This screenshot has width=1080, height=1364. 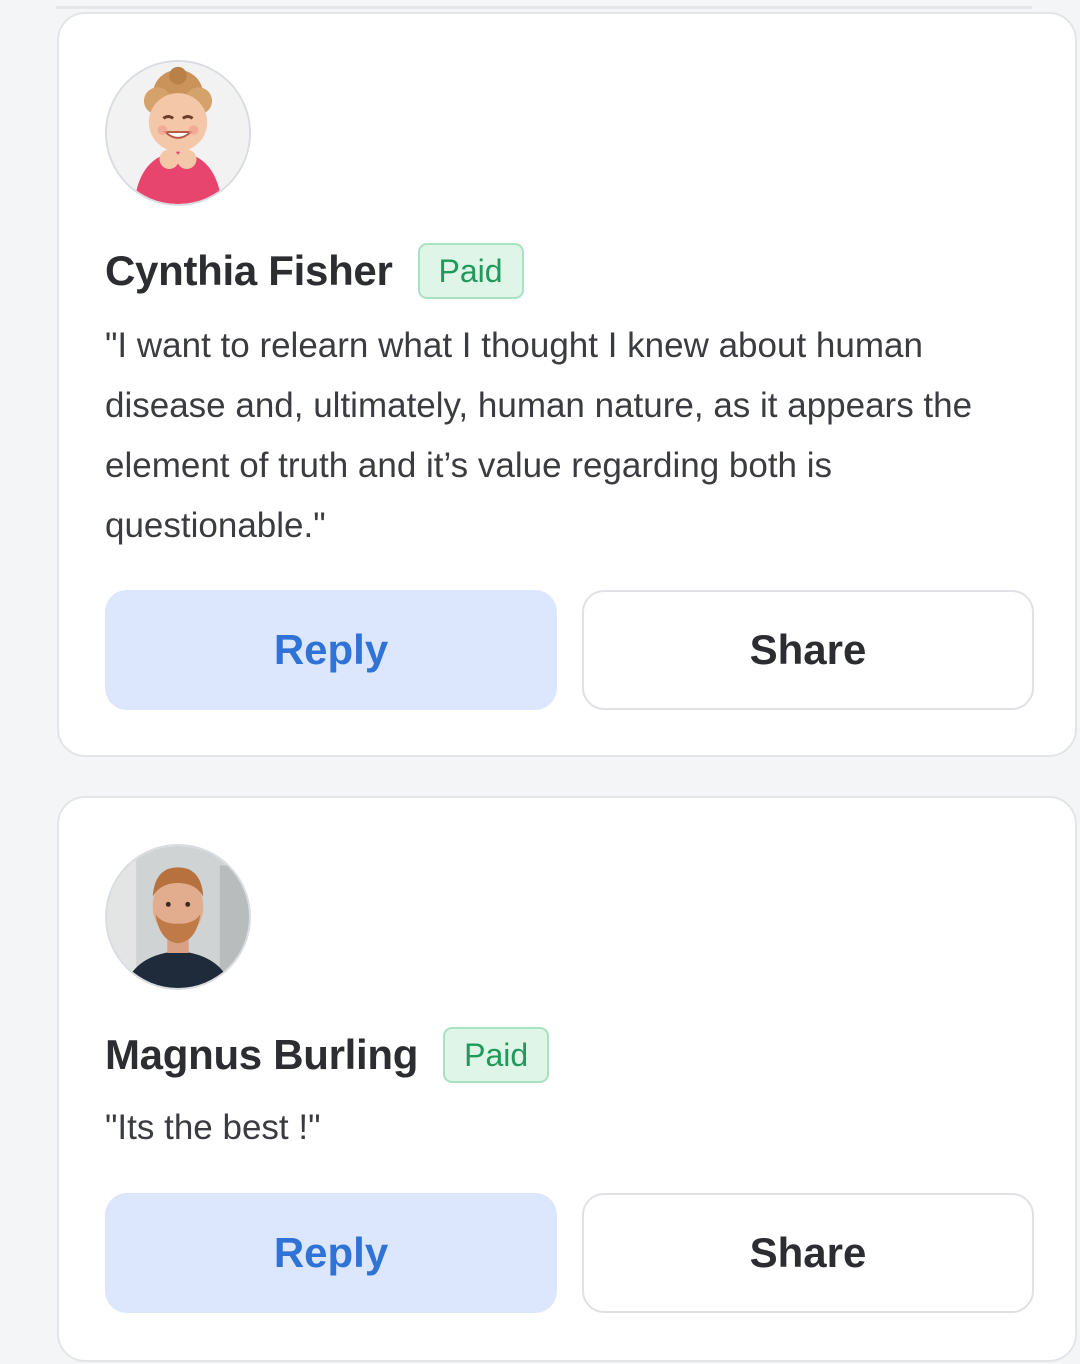 What do you see at coordinates (213, 1127) in the screenshot?
I see `comment-text: "Its the best !"` at bounding box center [213, 1127].